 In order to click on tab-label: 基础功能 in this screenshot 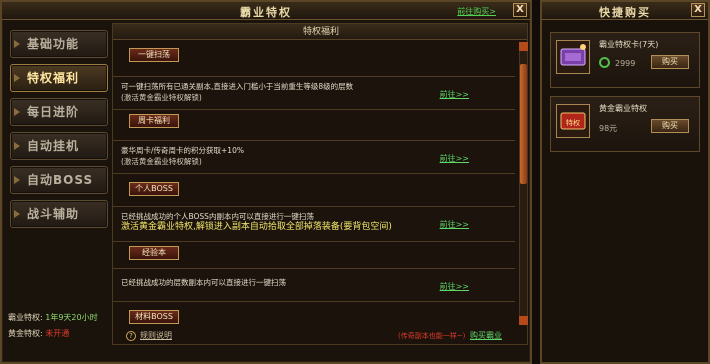, I will do `click(53, 44)`.